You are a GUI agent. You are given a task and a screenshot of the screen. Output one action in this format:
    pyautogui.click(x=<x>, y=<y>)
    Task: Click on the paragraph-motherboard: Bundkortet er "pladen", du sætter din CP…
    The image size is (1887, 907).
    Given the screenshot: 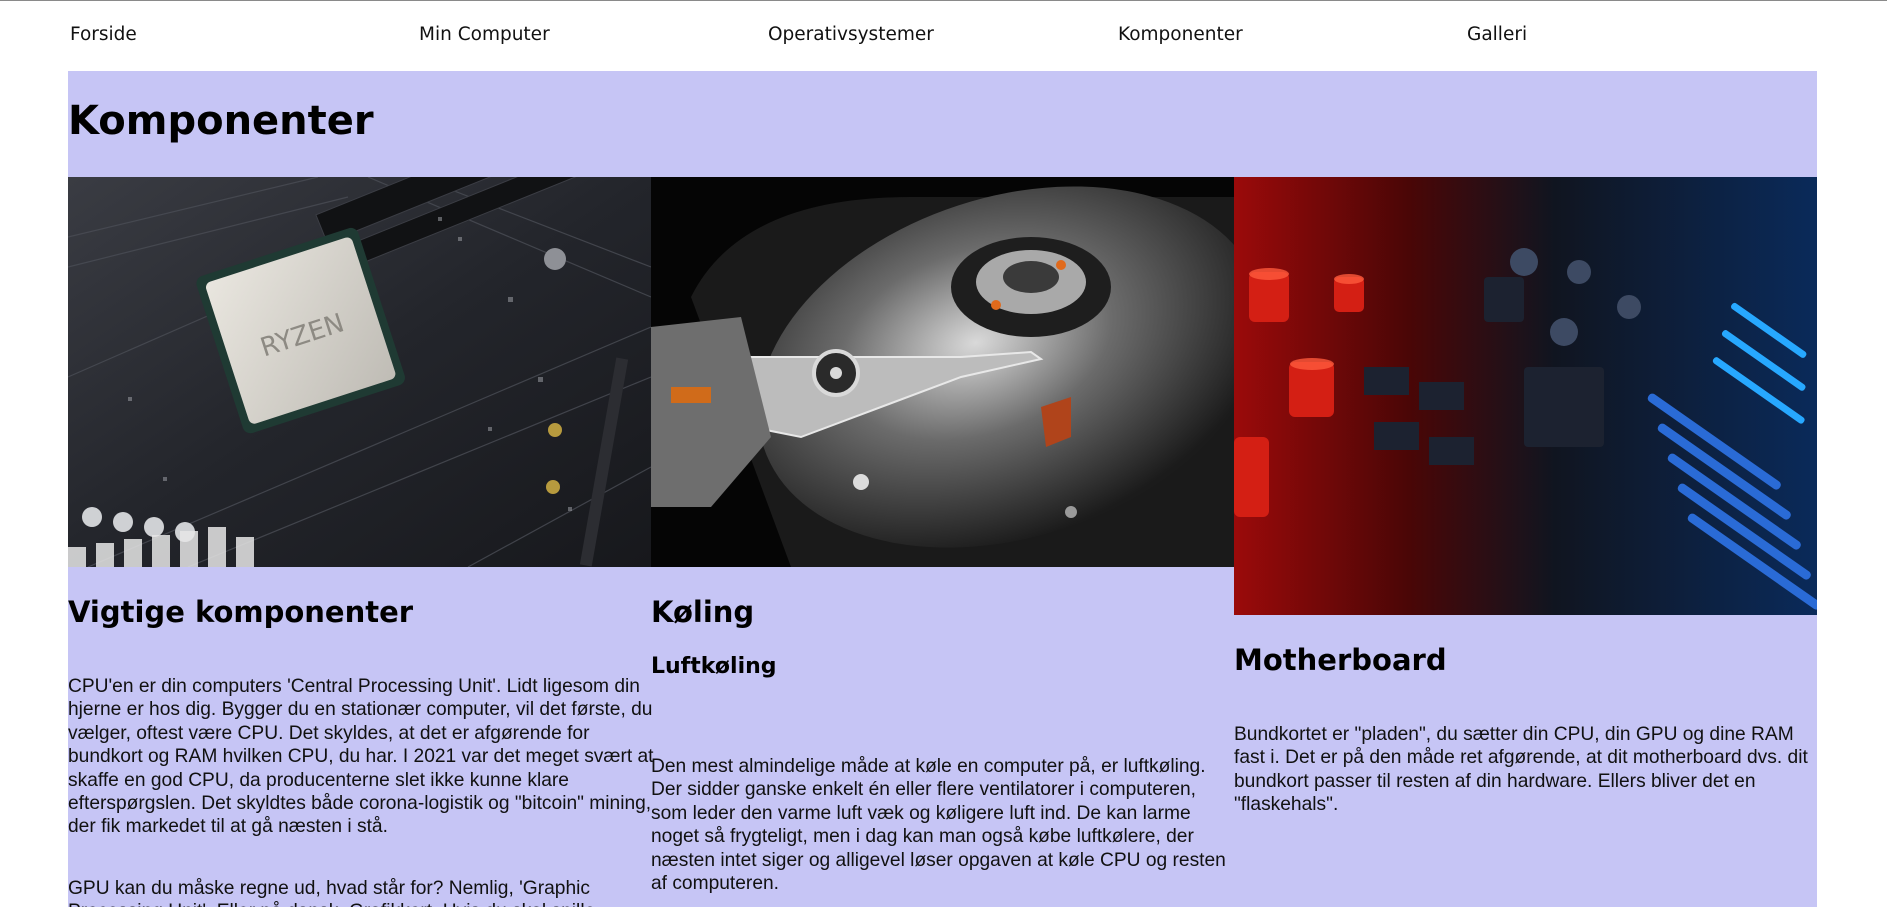 What is the action you would take?
    pyautogui.click(x=1521, y=770)
    